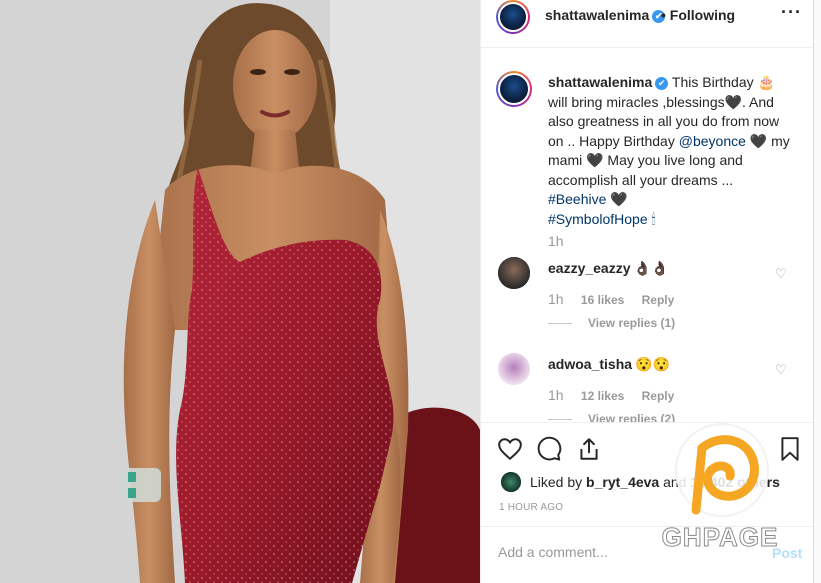  Describe the element at coordinates (675, 482) in the screenshot. I see `likes-connector: and` at that location.